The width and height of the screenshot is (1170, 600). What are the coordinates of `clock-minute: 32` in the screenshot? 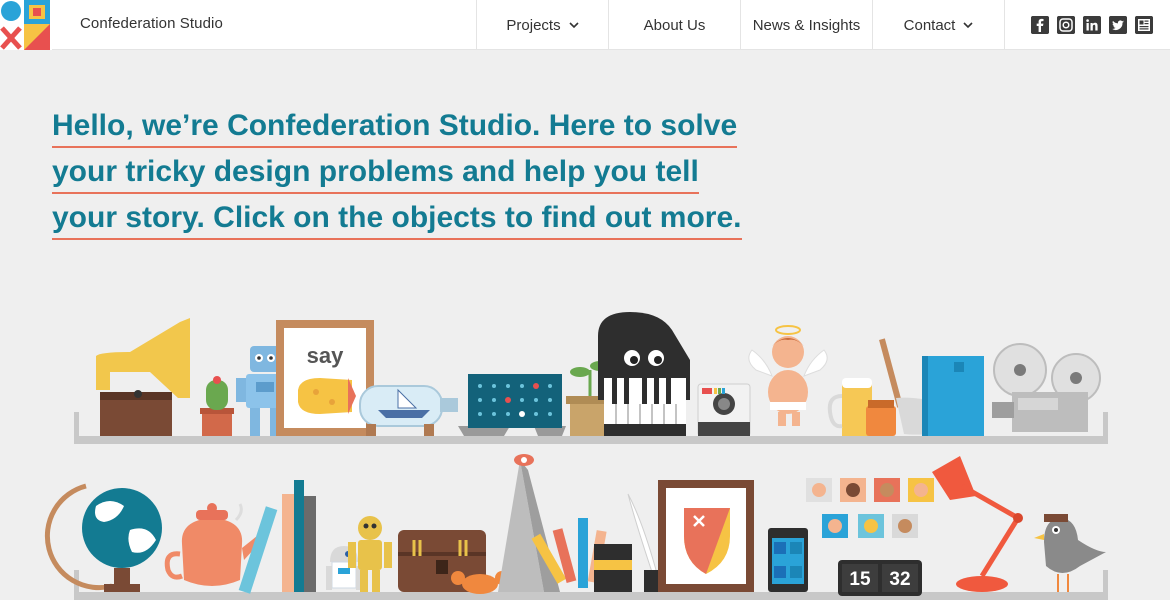 It's located at (899, 579).